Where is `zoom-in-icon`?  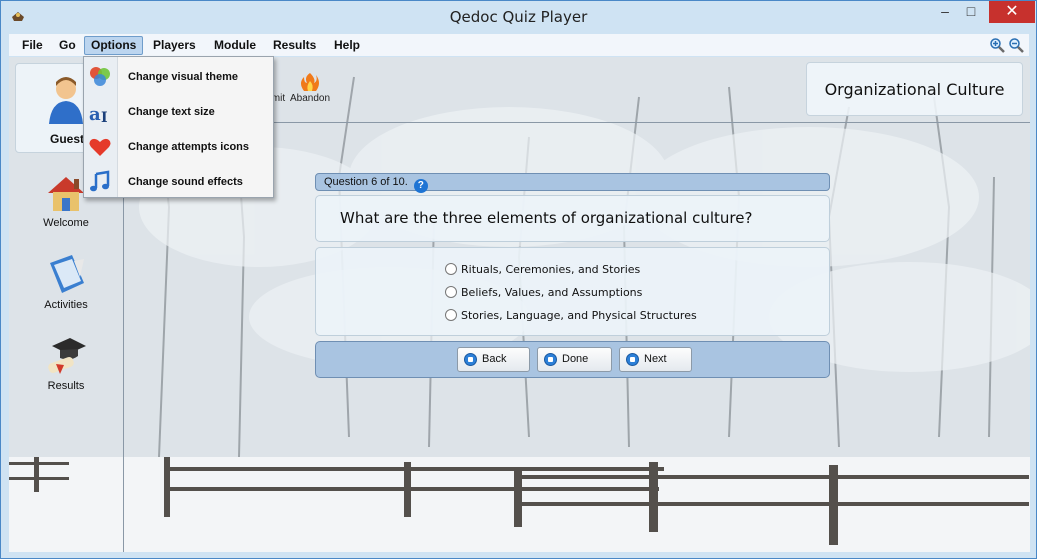
zoom-in-icon is located at coordinates (997, 45).